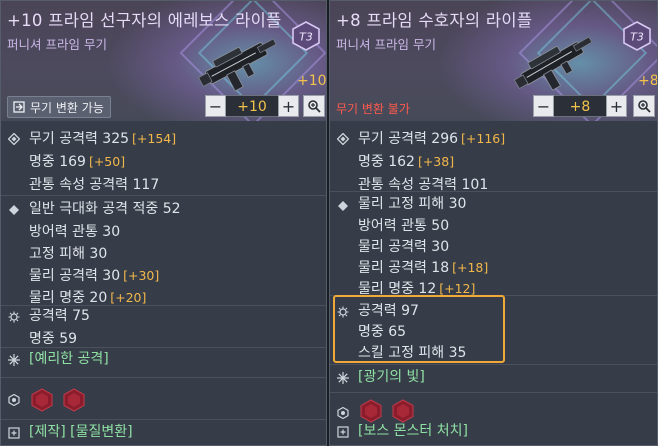 This screenshot has height=446, width=658. I want to click on stat-line: 관통 속성 공격력 117, so click(94, 185).